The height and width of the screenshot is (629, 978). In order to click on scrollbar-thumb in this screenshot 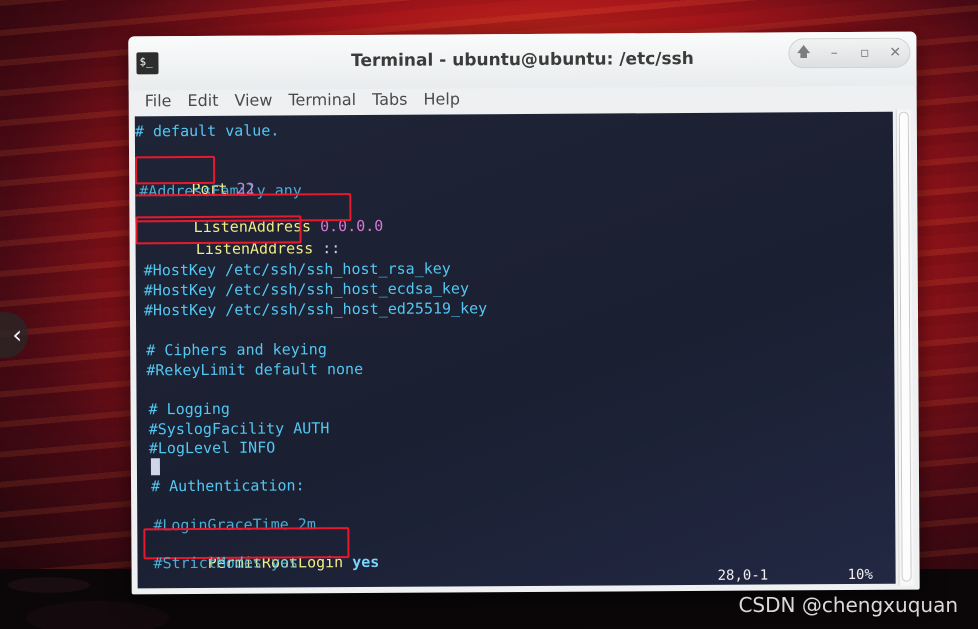, I will do `click(905, 346)`.